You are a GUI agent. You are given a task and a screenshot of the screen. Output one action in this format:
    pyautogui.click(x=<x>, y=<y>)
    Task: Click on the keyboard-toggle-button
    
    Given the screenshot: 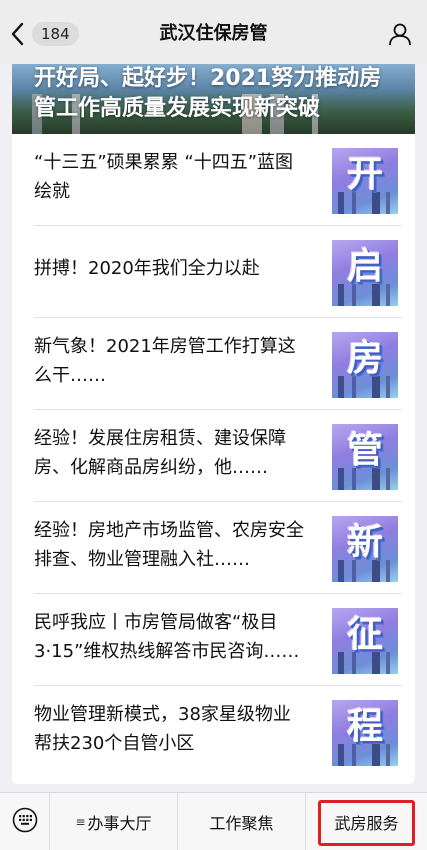 What is the action you would take?
    pyautogui.click(x=25, y=821)
    